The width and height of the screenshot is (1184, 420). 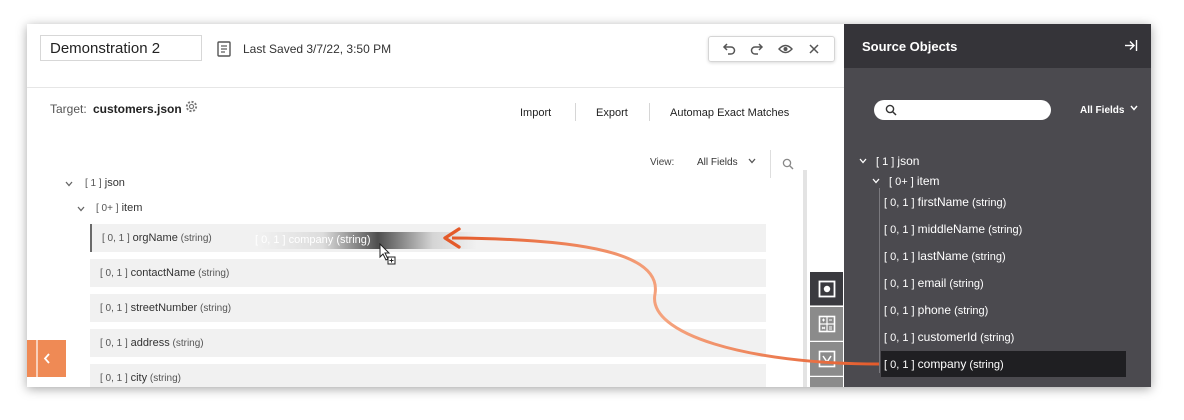 I want to click on source-field-company: [ 0, 1 ] company (string), so click(x=1003, y=364).